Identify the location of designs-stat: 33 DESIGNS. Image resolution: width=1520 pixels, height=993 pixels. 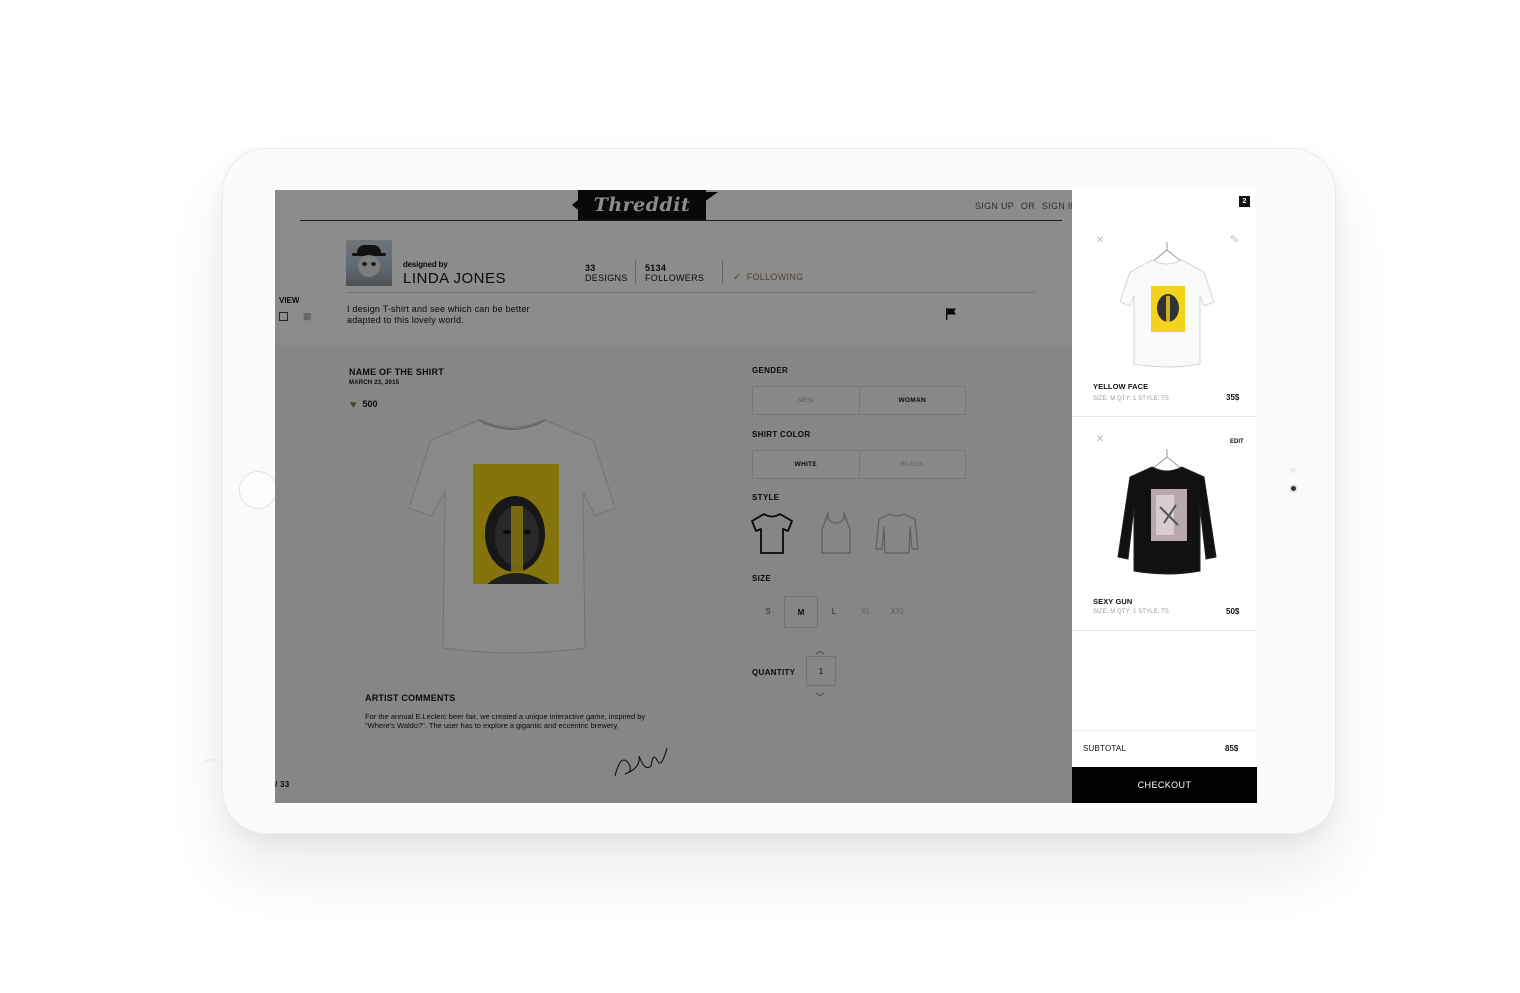
(606, 273).